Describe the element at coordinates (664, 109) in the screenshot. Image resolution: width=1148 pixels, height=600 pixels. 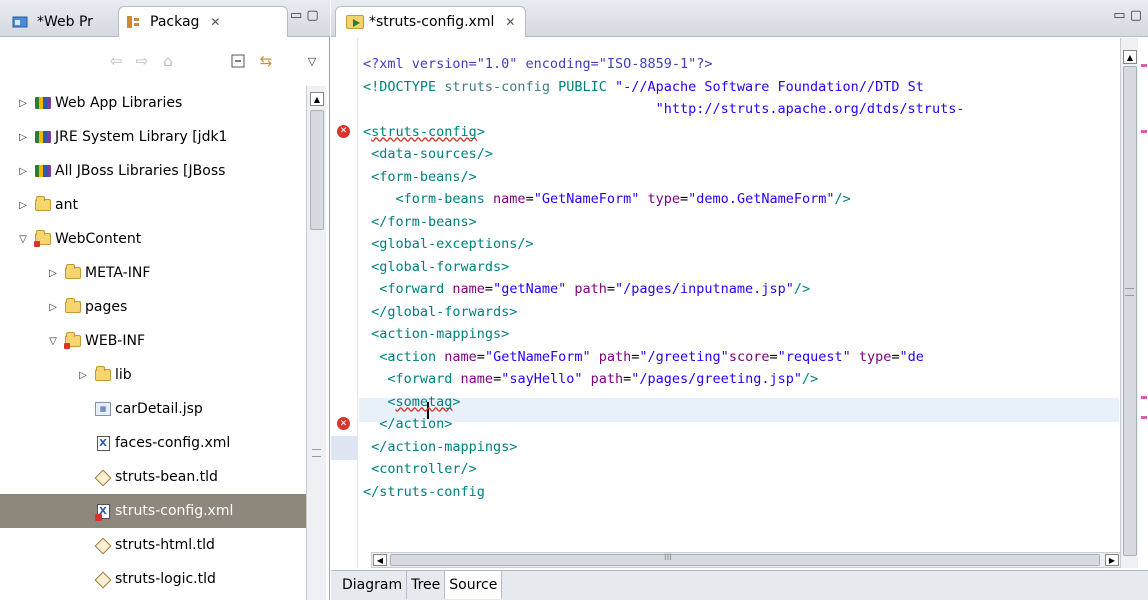
I see `code-line: "http://struts.apache.org/dtds/struts-` at that location.